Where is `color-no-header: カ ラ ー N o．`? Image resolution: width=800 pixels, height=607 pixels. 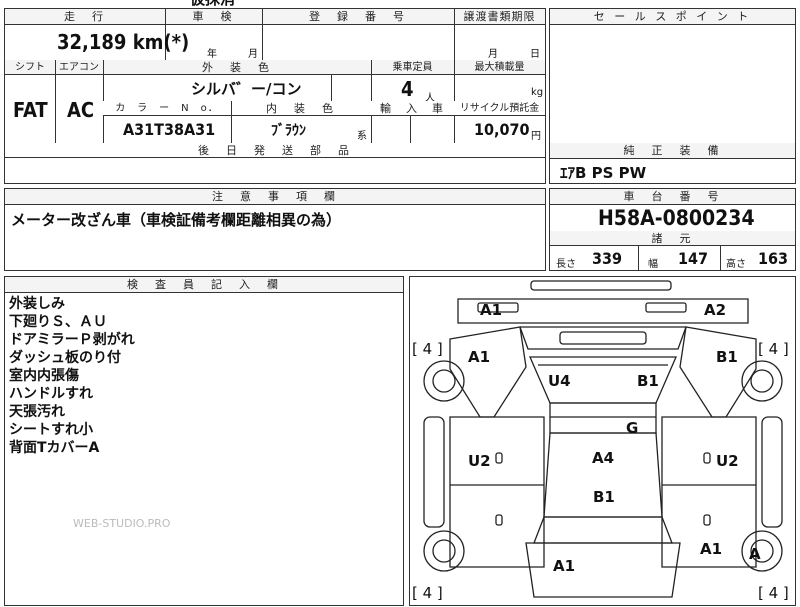
color-no-header: カ ラ ー N o． is located at coordinates (167, 108).